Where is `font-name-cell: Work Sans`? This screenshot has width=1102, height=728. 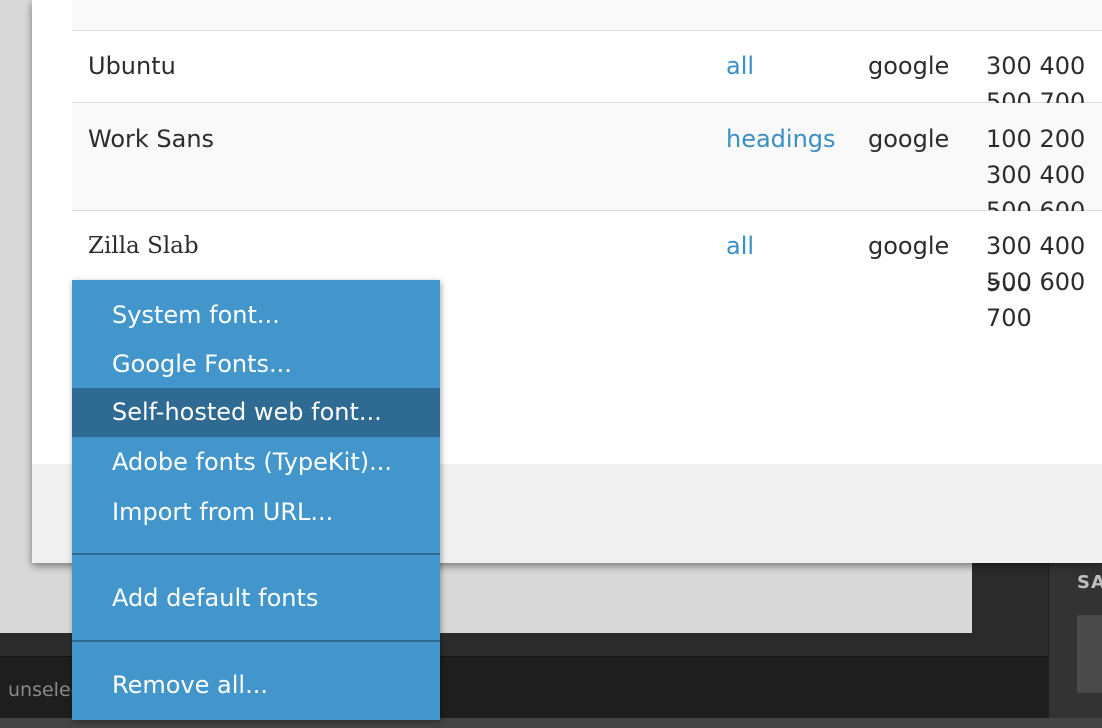 font-name-cell: Work Sans is located at coordinates (151, 139).